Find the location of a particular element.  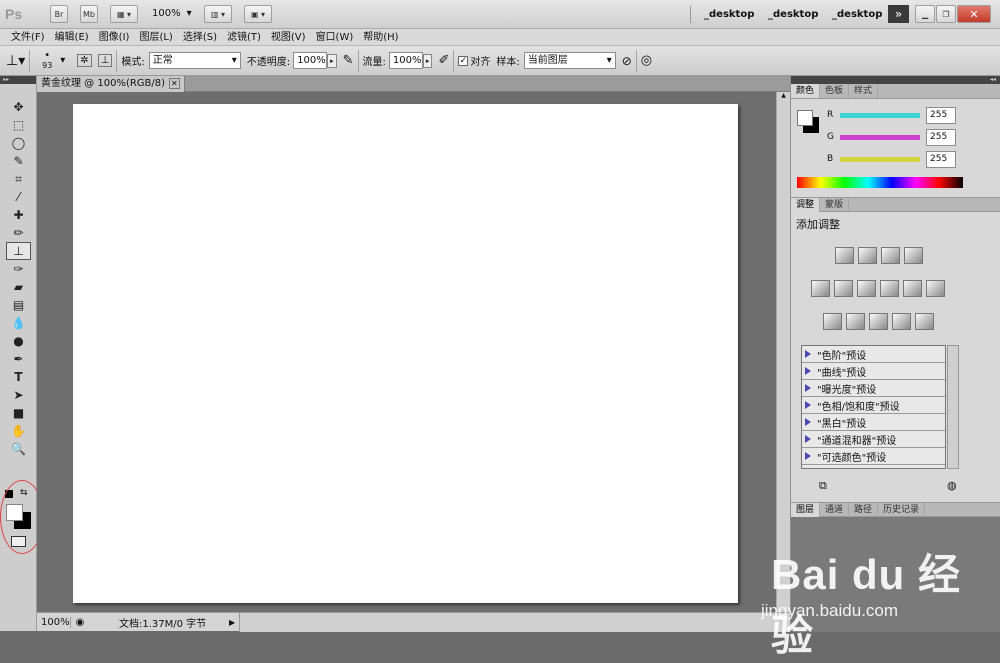

vertical-scrollbar: ▲ is located at coordinates (783, 352).